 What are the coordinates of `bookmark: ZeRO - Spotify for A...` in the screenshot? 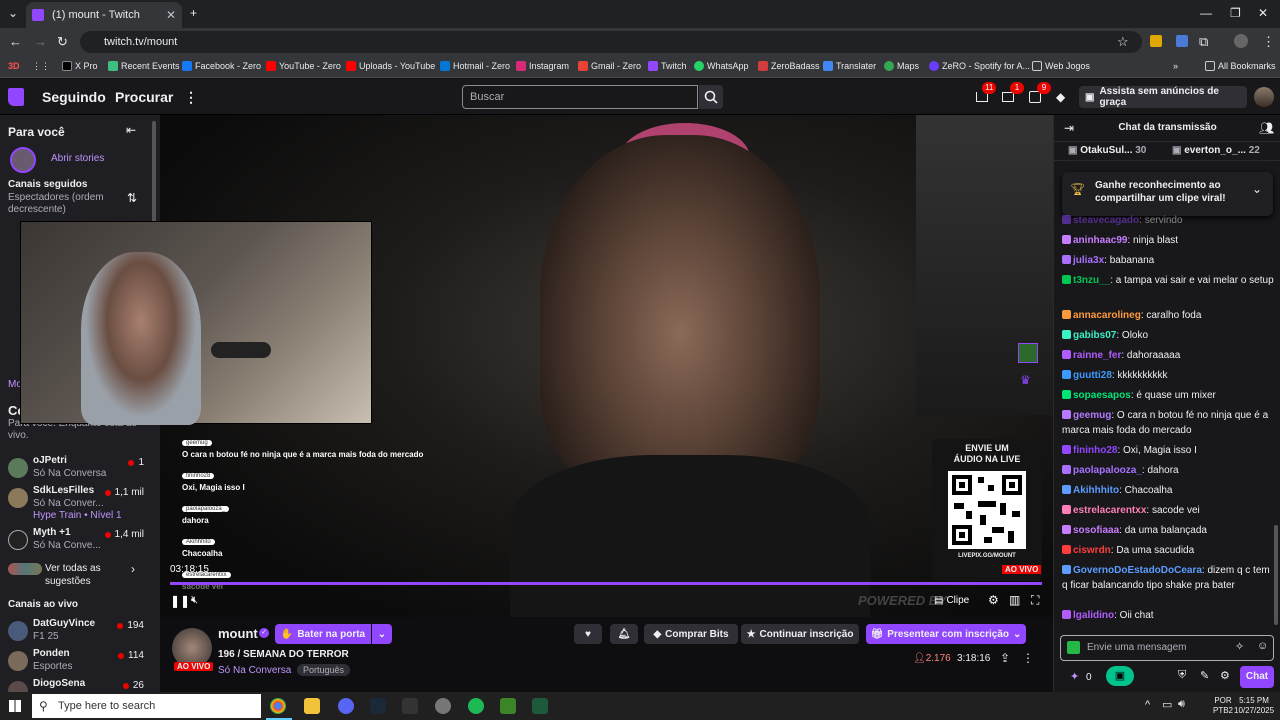 It's located at (979, 66).